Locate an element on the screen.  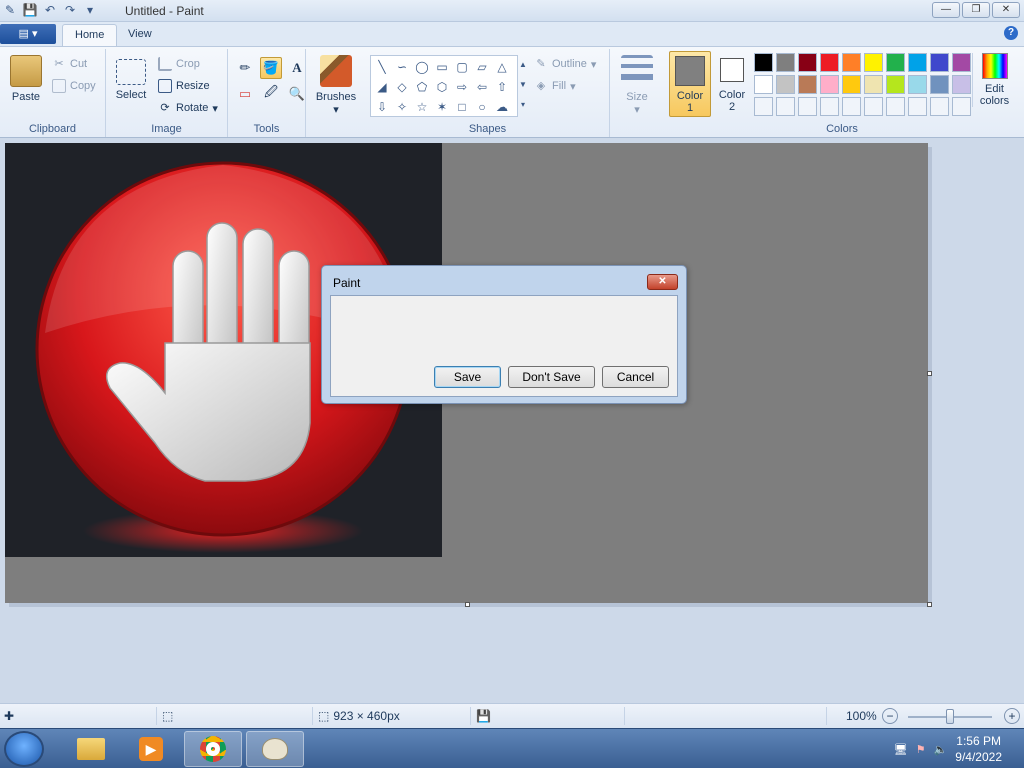
shapes-scroll: ▲ ▼ ▾ is located at coordinates (523, 86).